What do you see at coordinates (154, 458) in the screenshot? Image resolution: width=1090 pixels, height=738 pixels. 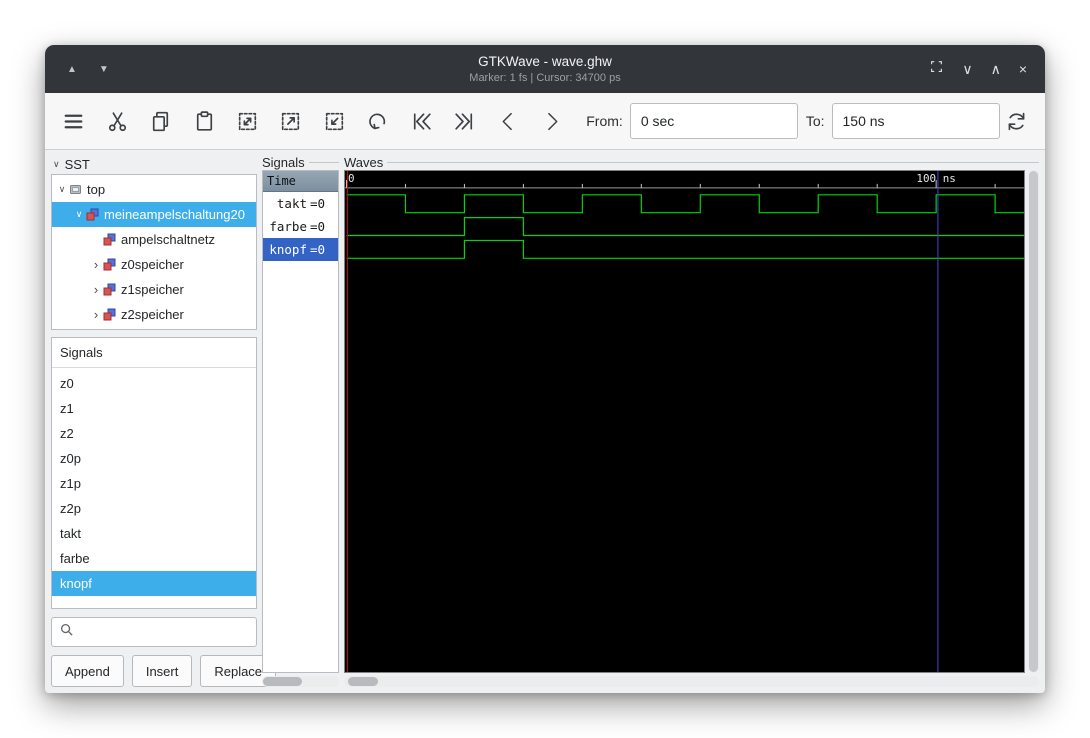 I see `signal-item-z0p: z0p` at bounding box center [154, 458].